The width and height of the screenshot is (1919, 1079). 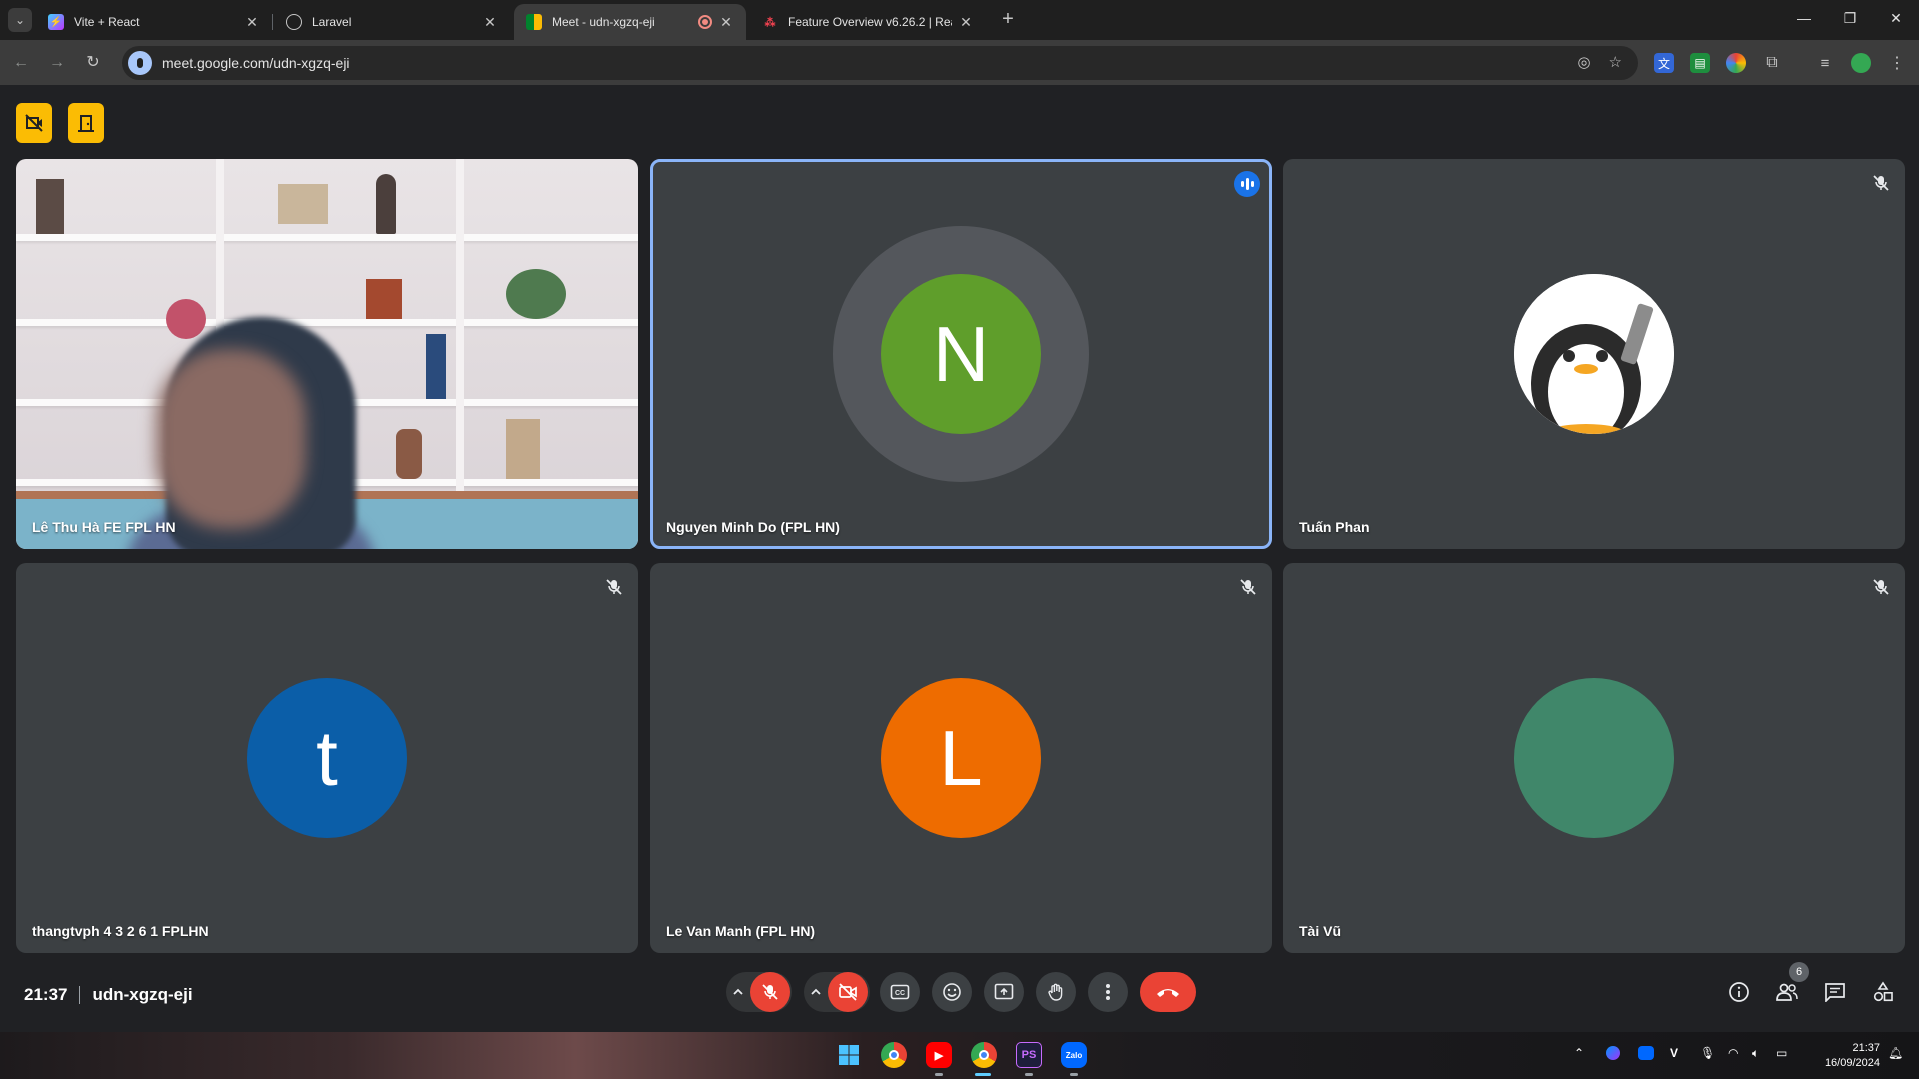 I want to click on extensions-puzzle-icon: ⧉, so click(x=1772, y=63).